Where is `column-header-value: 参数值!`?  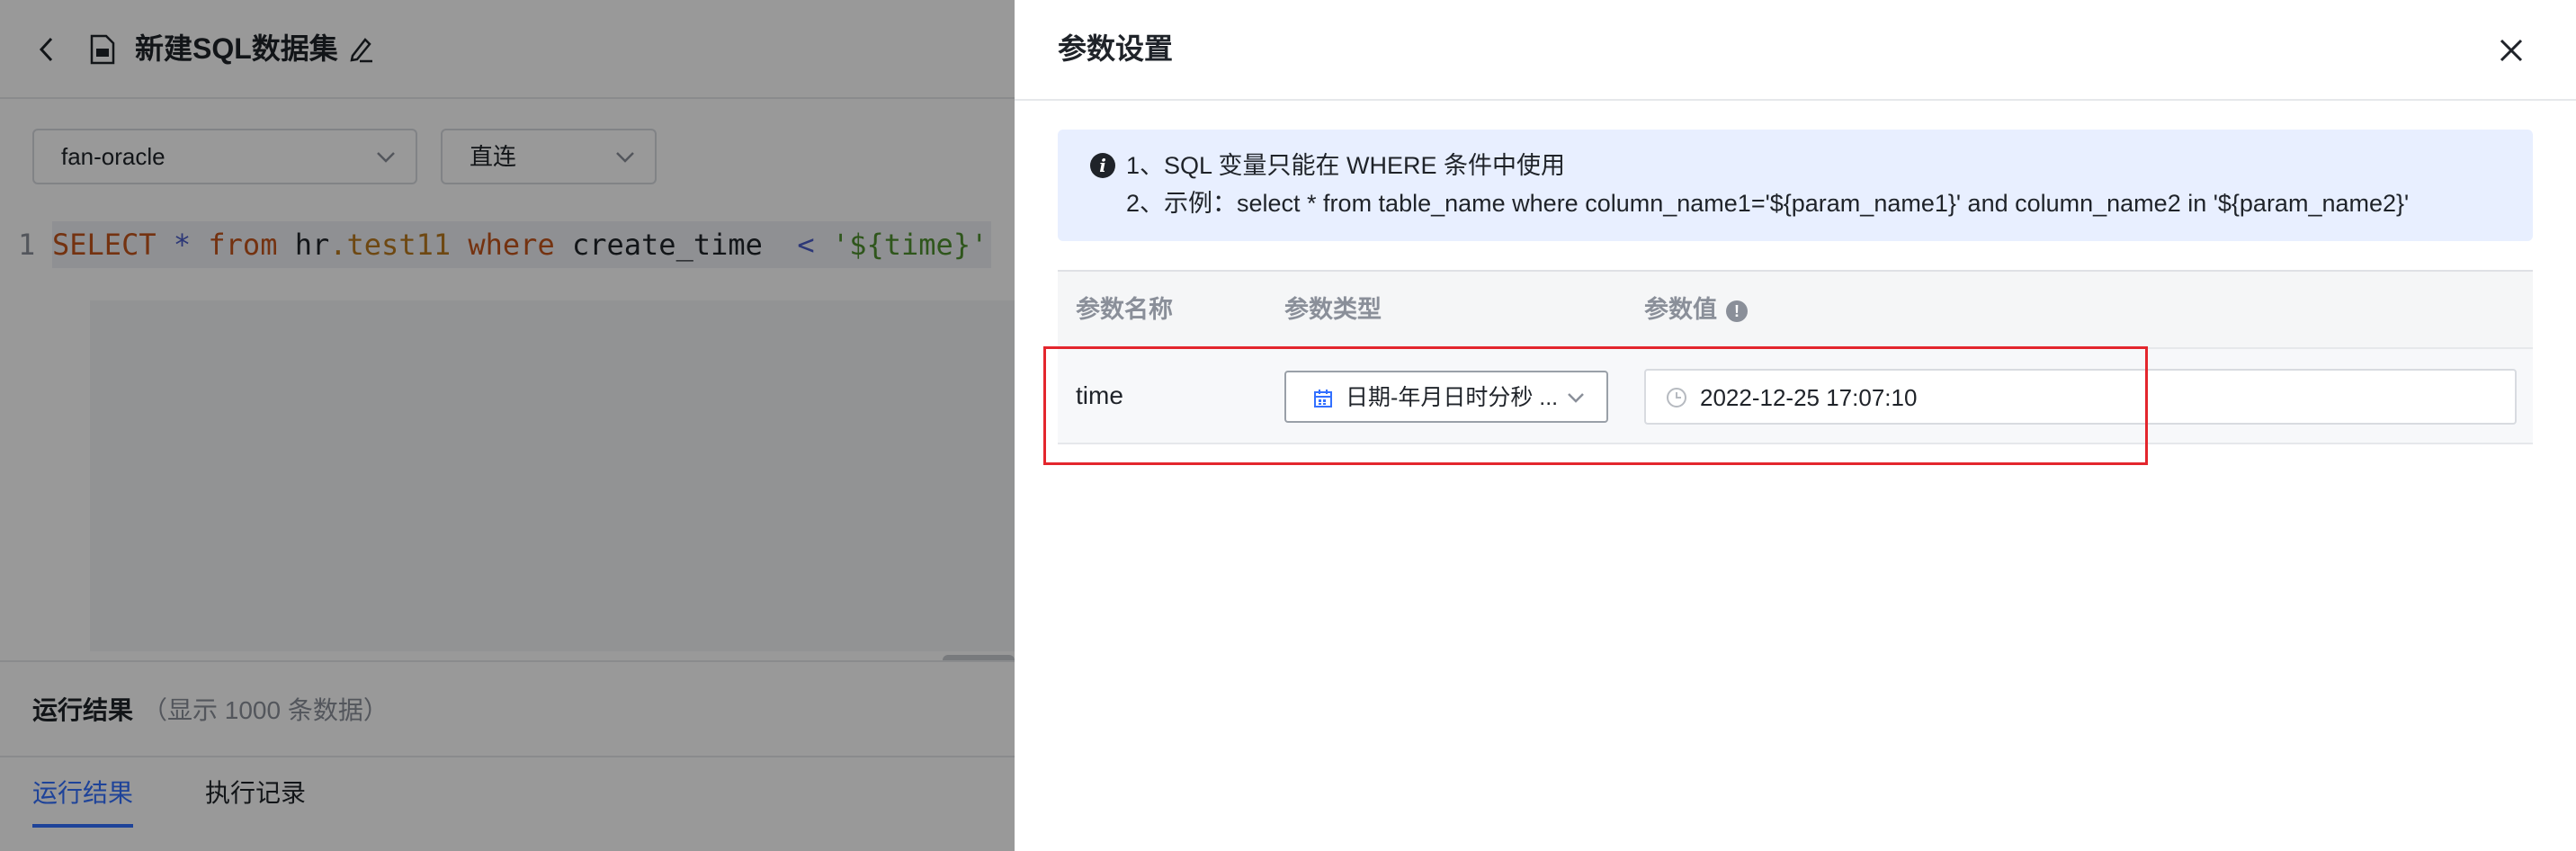
column-header-value: 参数值! is located at coordinates (1696, 309).